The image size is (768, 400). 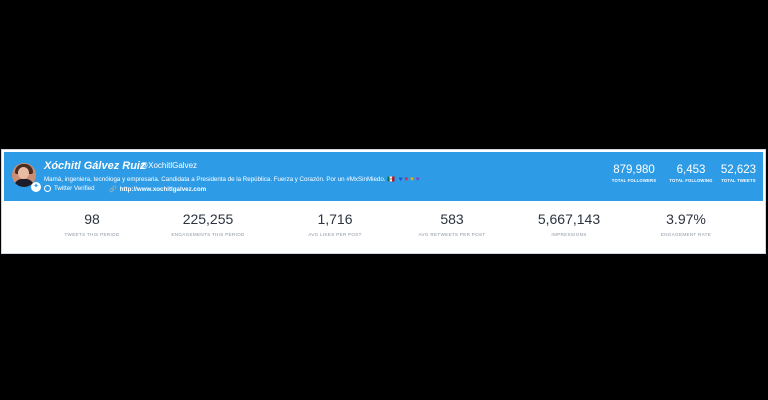 I want to click on total-tweets-label: TOTAL TWEETS, so click(x=738, y=180).